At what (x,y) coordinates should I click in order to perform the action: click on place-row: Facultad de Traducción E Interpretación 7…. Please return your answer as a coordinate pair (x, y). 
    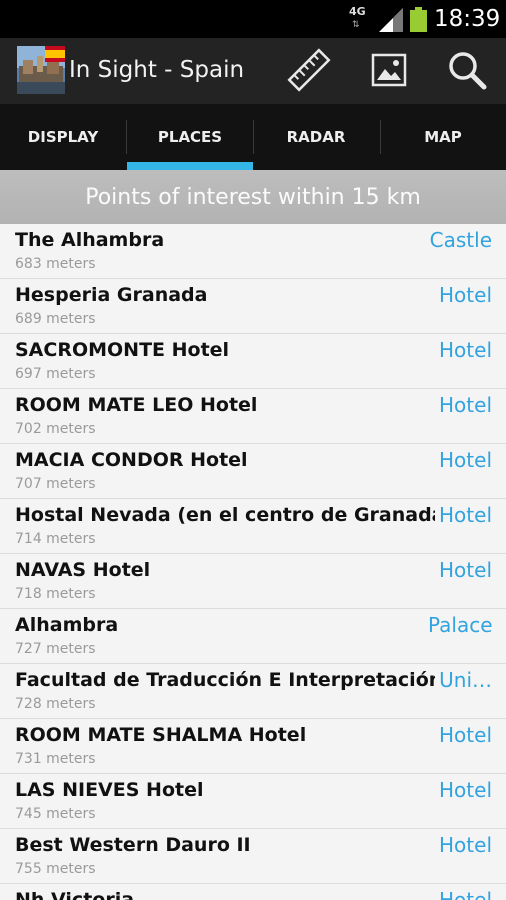
    Looking at the image, I should click on (253, 691).